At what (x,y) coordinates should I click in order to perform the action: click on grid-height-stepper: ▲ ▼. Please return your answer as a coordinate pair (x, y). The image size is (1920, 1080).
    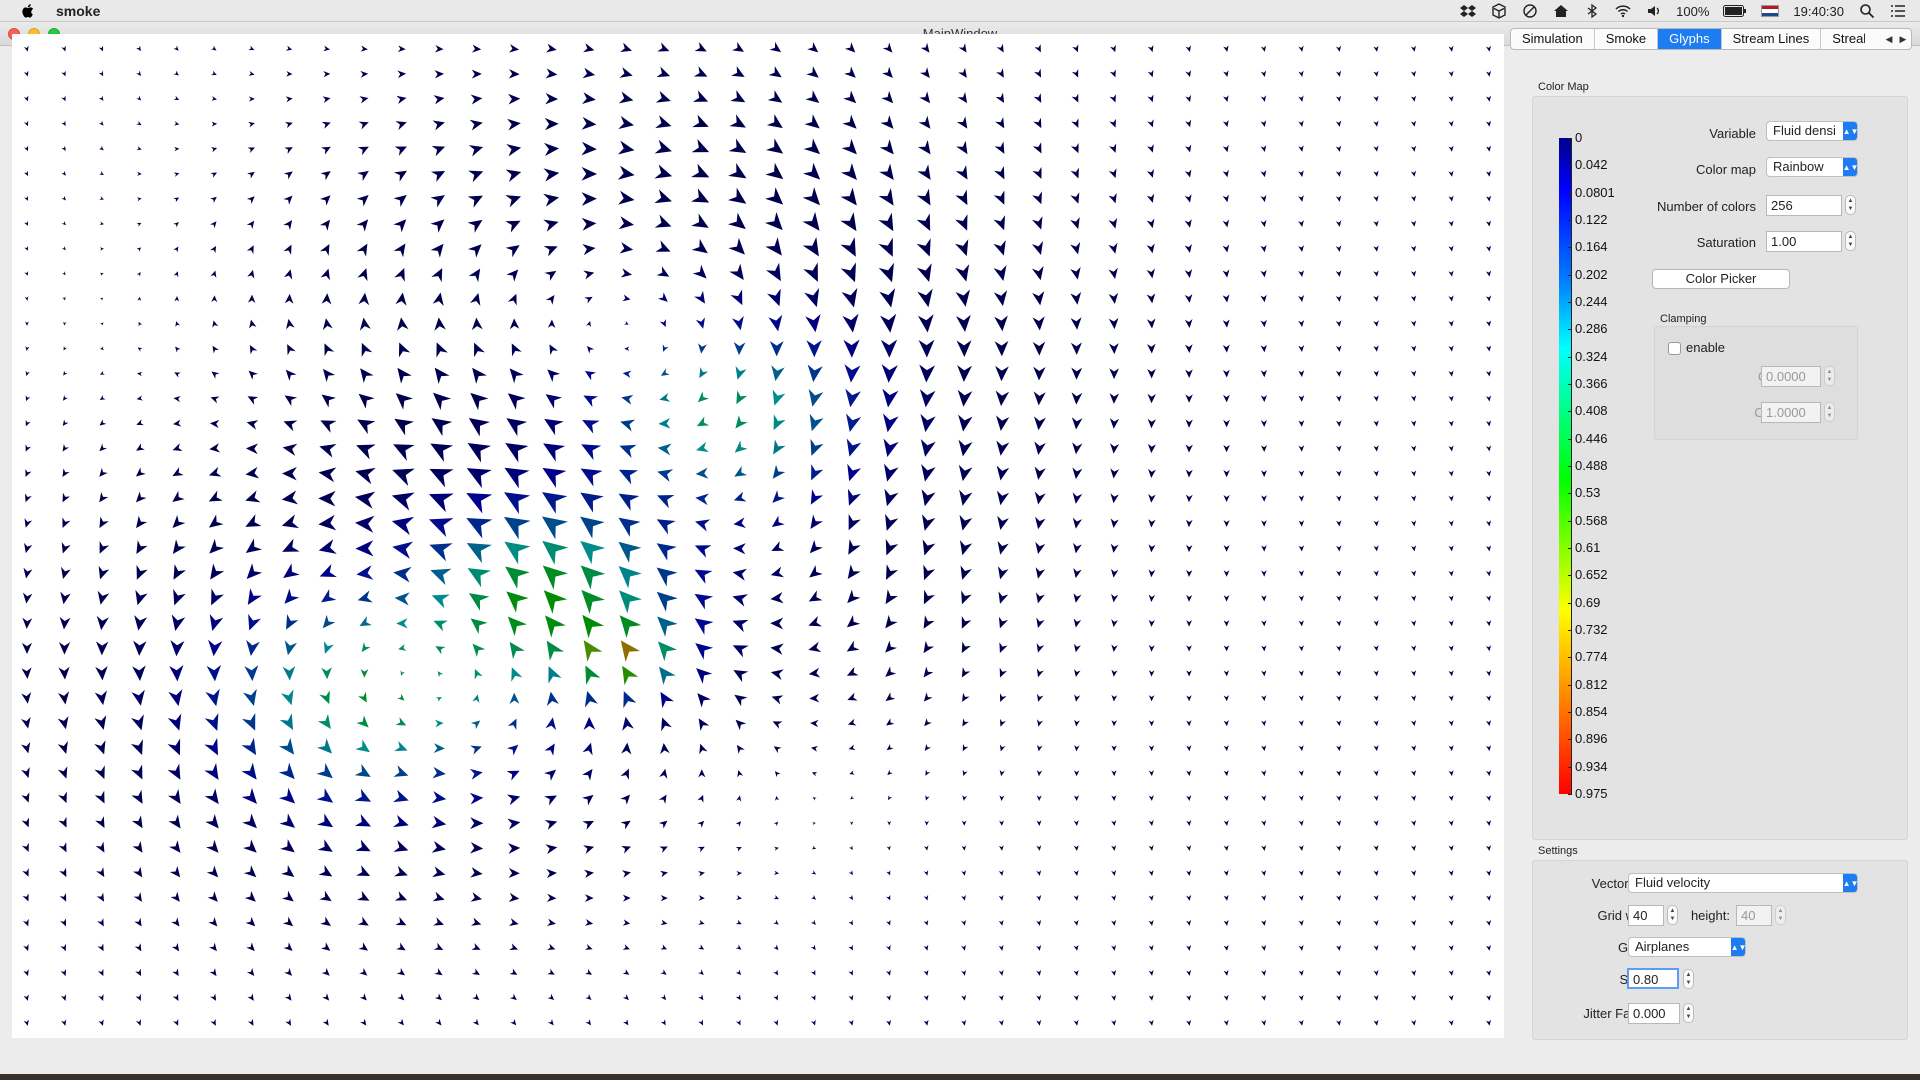
    Looking at the image, I should click on (1780, 915).